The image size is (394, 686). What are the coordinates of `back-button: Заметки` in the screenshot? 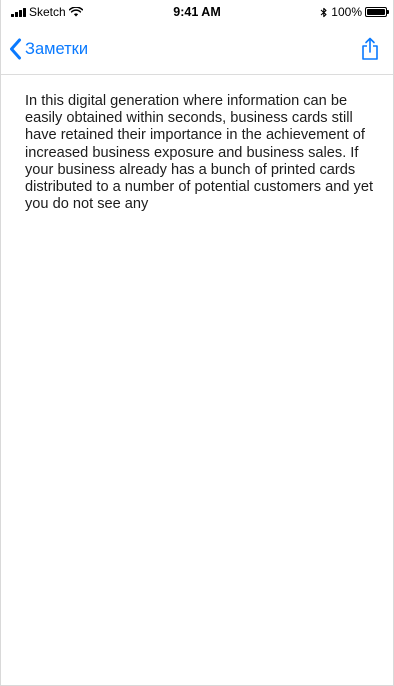 It's located at (48, 49).